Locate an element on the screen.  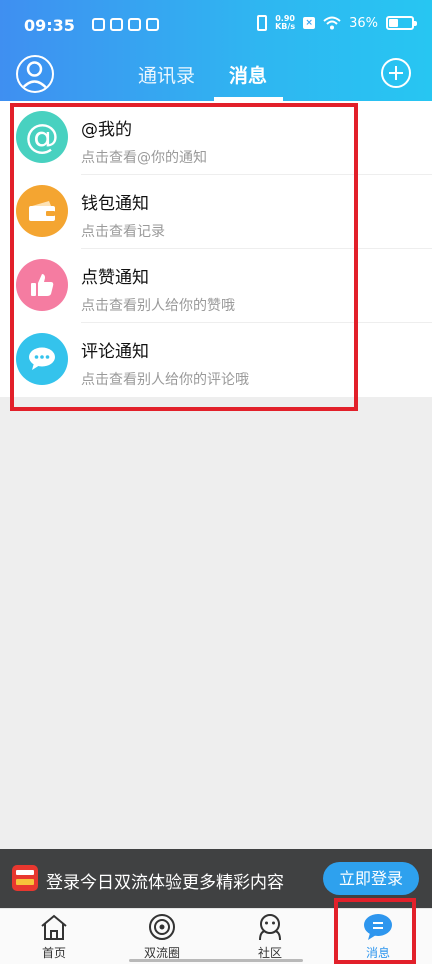
community-icon is located at coordinates (270, 927).